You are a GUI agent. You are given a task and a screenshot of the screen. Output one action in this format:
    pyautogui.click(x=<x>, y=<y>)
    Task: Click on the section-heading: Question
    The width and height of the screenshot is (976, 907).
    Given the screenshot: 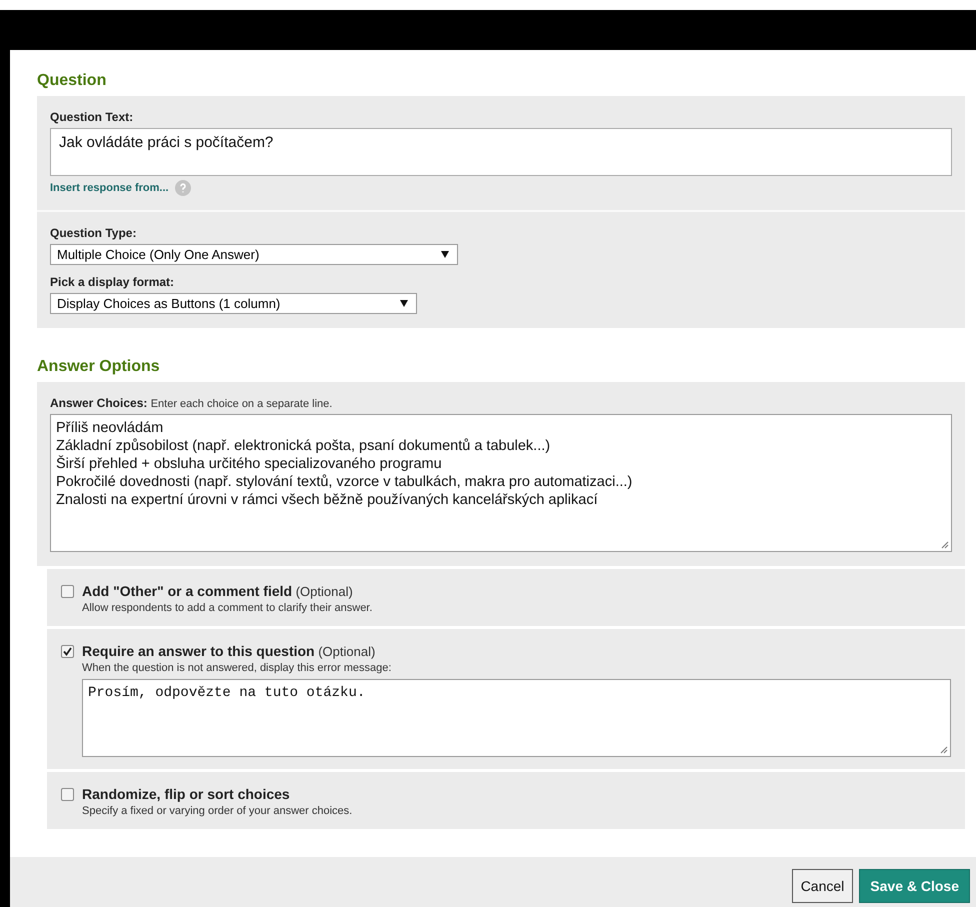 What is the action you would take?
    pyautogui.click(x=72, y=81)
    